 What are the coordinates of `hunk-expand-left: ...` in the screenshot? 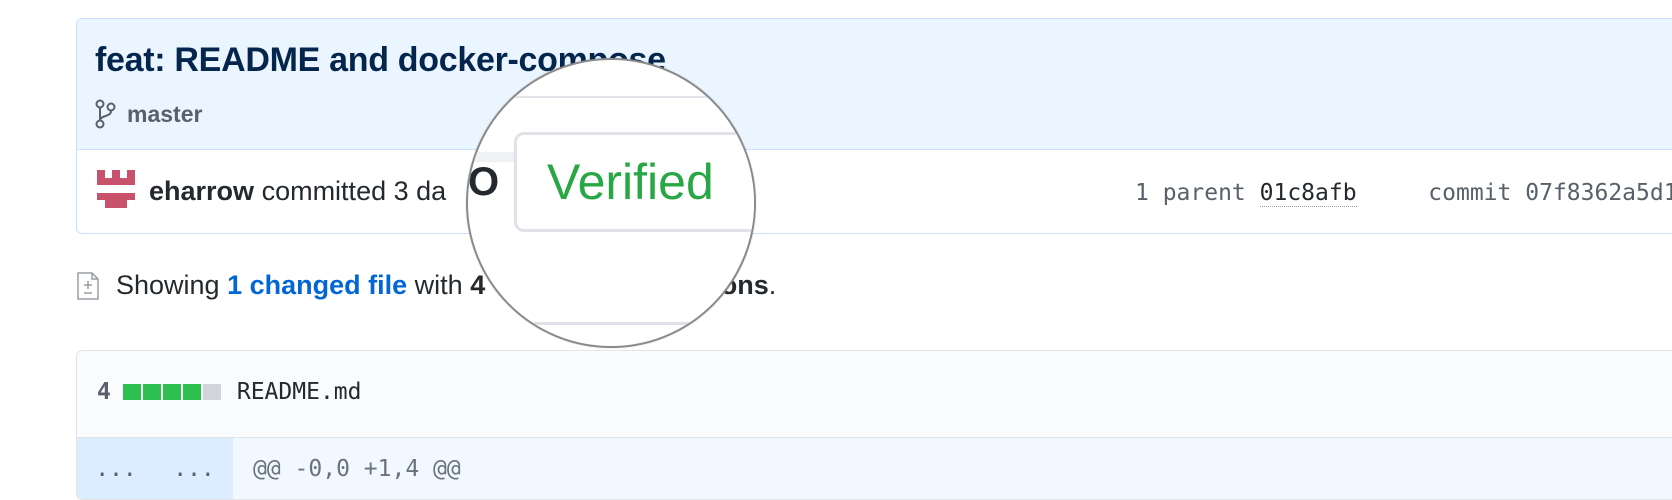 It's located at (116, 468).